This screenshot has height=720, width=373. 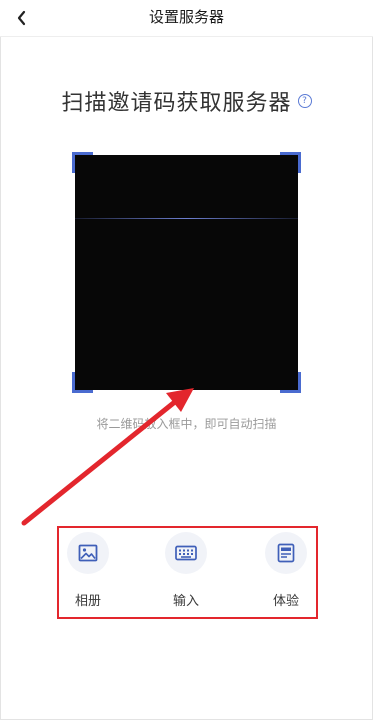 I want to click on nav-bar: 设置服务器, so click(x=186, y=18).